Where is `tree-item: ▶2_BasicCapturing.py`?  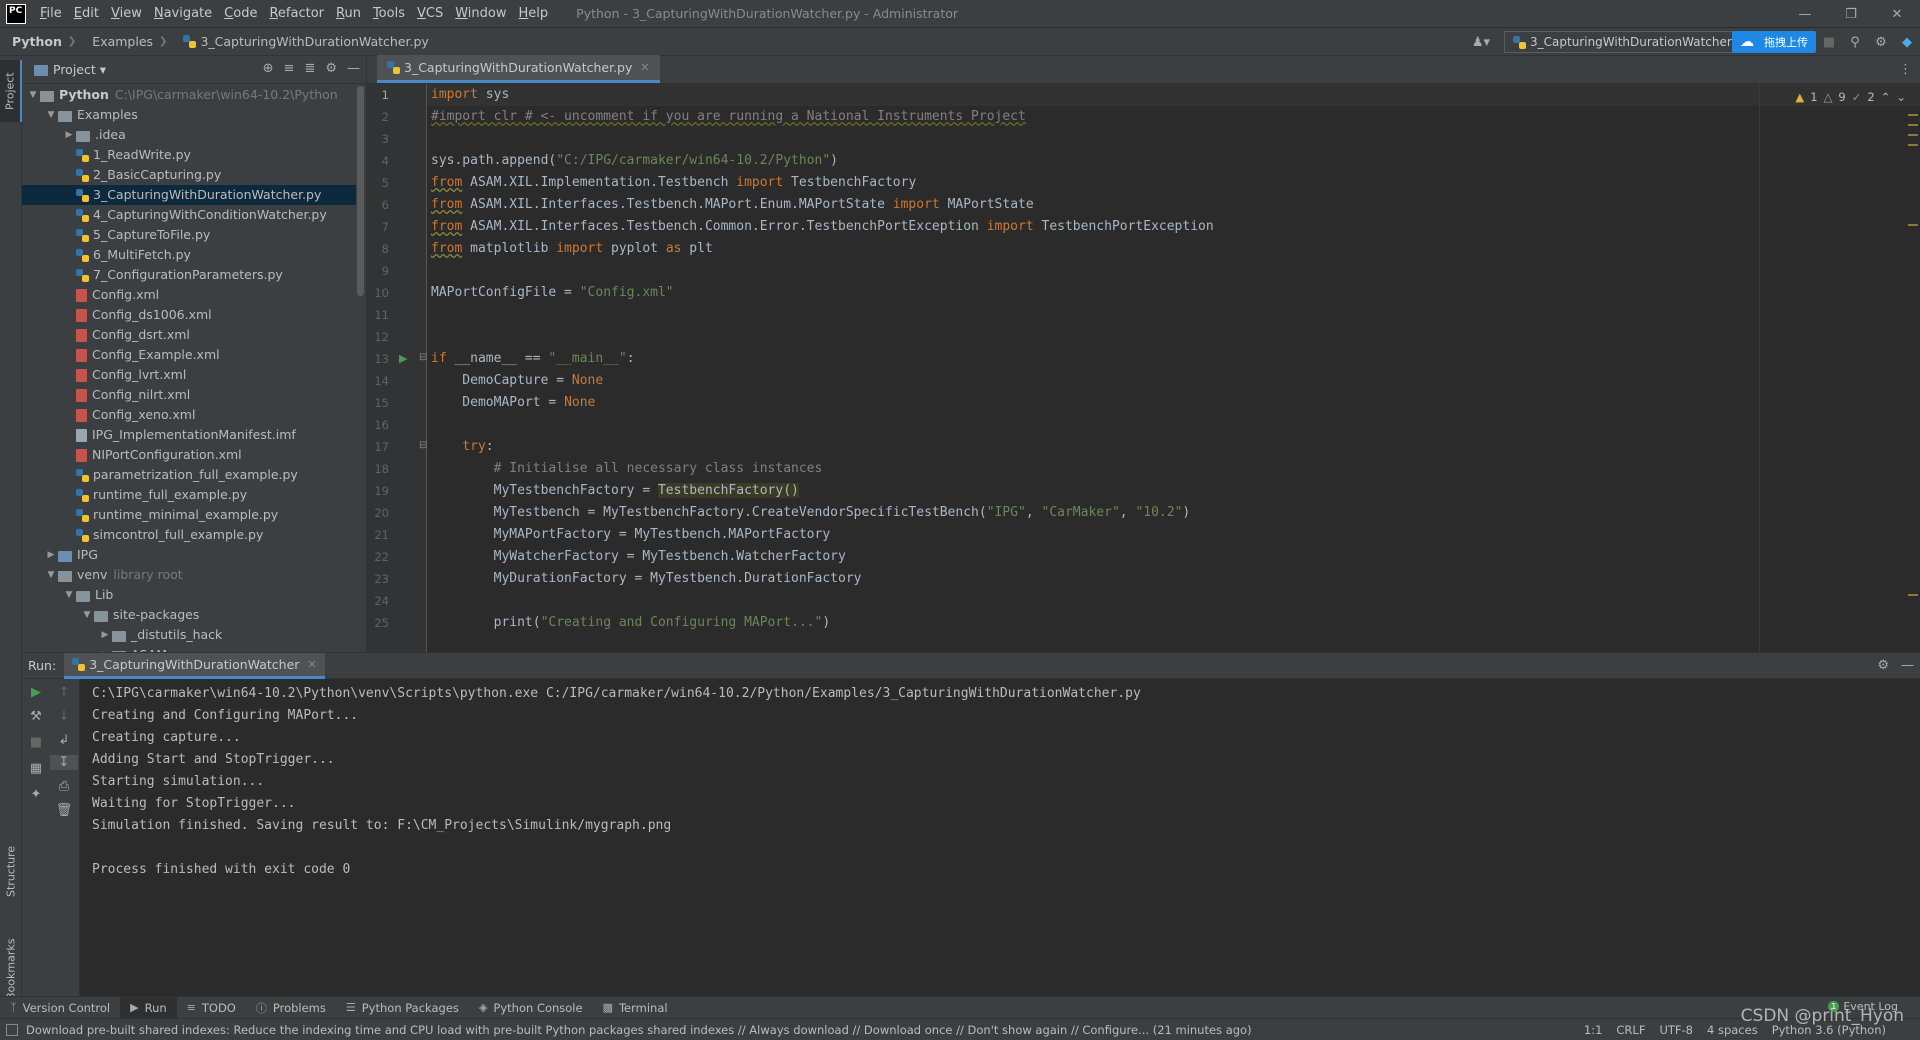 tree-item: ▶2_BasicCapturing.py is located at coordinates (189, 175).